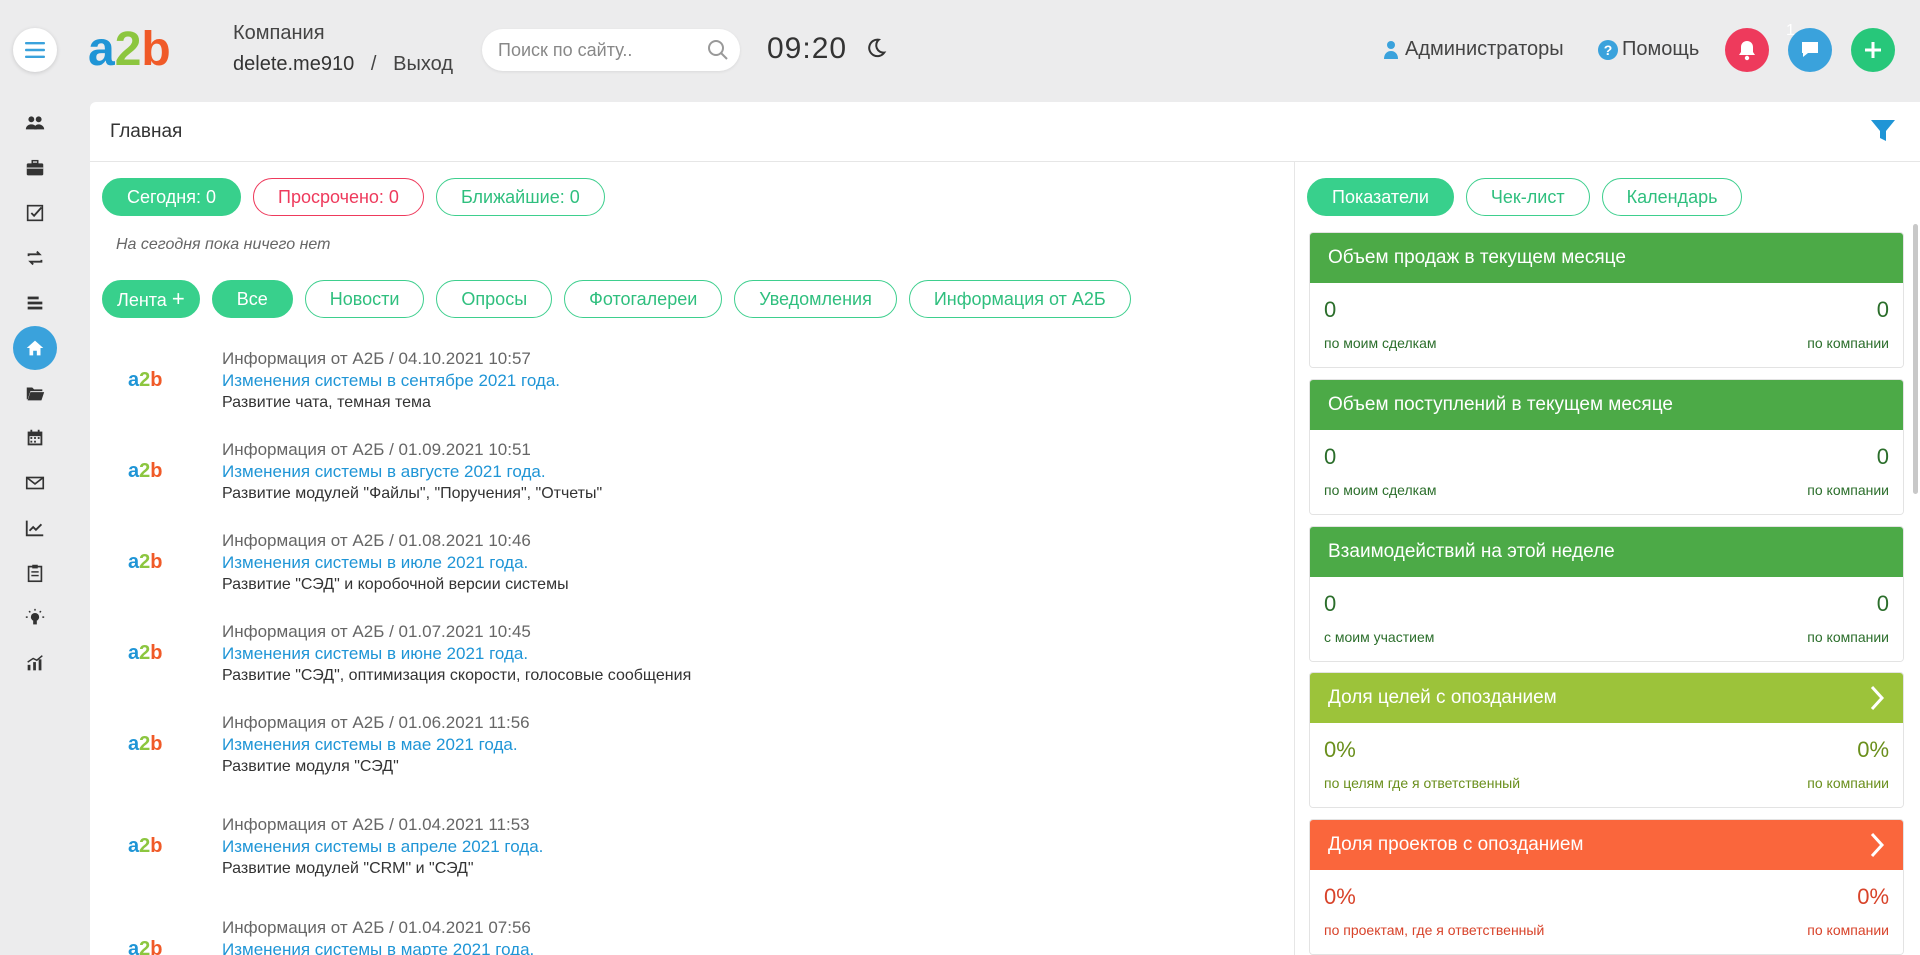  I want to click on logo: a 2 b, so click(129, 50).